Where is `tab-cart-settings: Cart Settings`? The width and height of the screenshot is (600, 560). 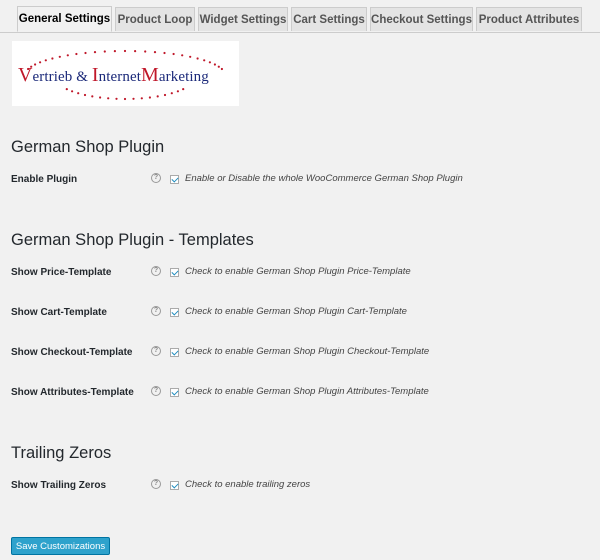
tab-cart-settings: Cart Settings is located at coordinates (329, 19).